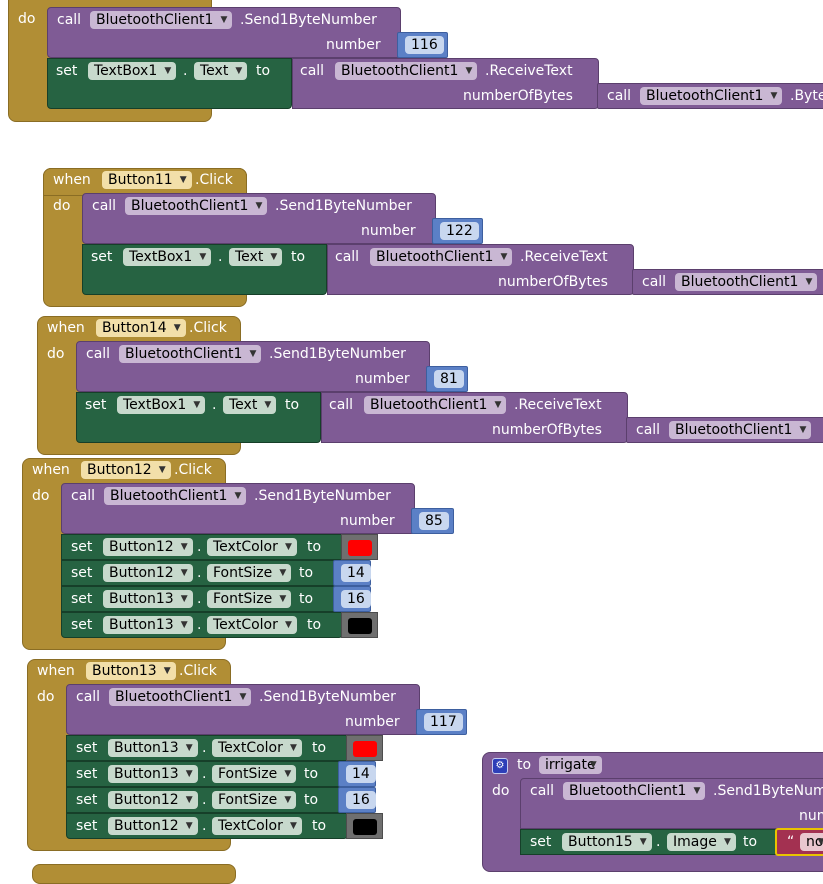  I want to click on number-value: 117, so click(443, 722).